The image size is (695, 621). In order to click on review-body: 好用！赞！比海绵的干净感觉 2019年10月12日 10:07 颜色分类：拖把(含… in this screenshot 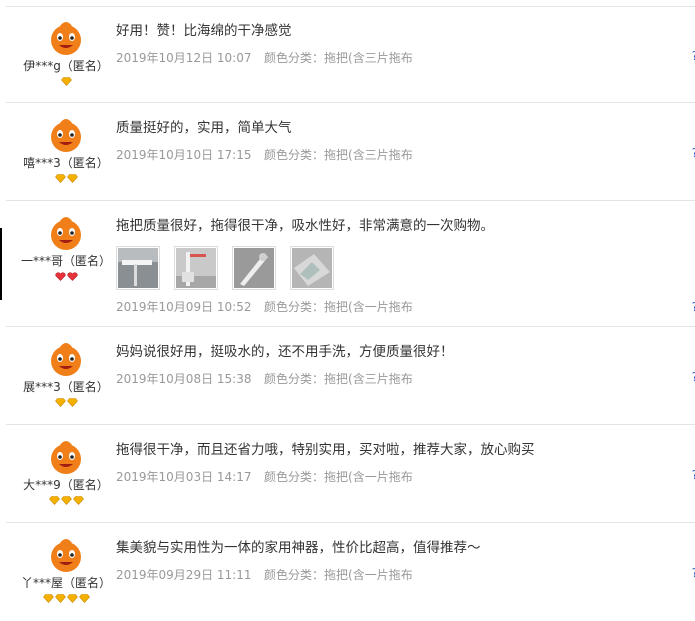, I will do `click(401, 44)`.